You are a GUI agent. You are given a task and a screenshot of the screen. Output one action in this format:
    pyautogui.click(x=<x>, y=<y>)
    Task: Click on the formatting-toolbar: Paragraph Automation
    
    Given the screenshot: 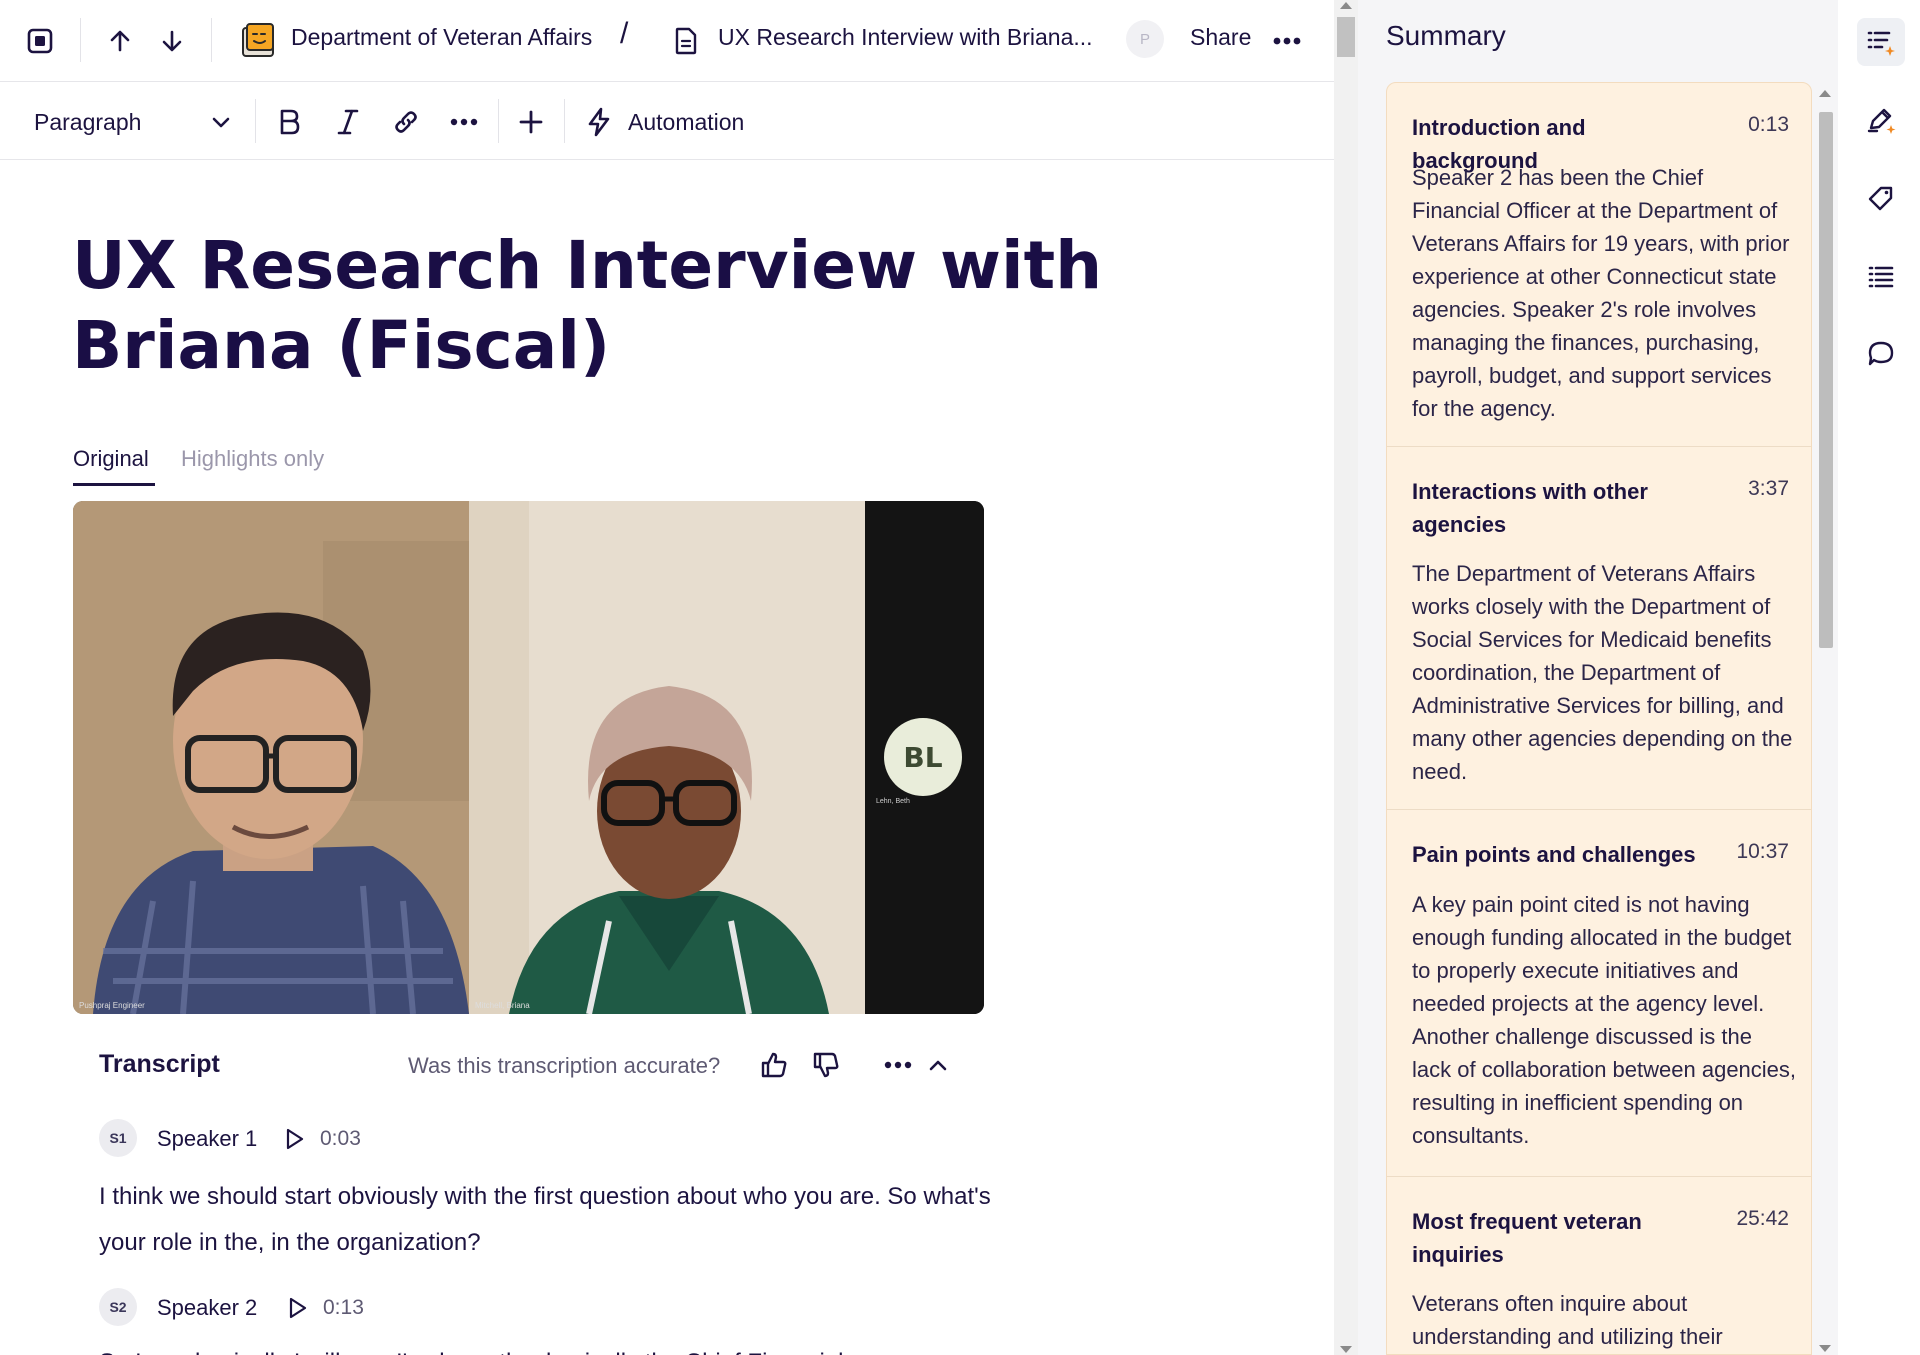 What is the action you would take?
    pyautogui.click(x=667, y=121)
    